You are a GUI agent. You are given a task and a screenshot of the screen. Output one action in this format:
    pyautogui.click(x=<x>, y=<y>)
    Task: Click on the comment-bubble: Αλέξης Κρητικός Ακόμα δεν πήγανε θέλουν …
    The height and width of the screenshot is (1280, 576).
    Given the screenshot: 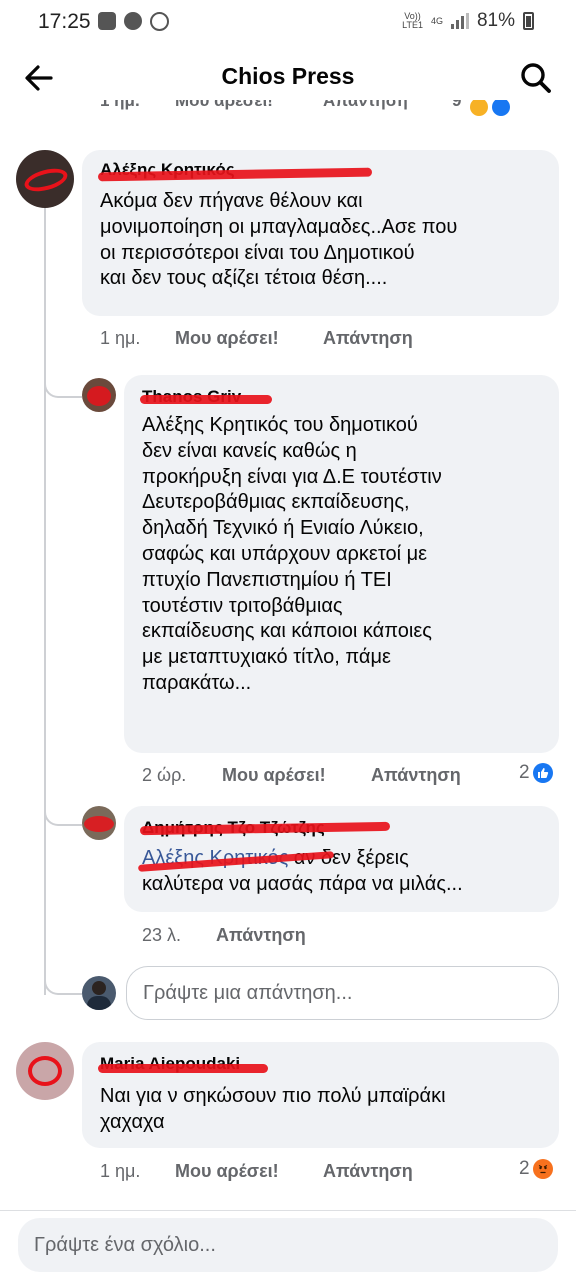 What is the action you would take?
    pyautogui.click(x=320, y=233)
    